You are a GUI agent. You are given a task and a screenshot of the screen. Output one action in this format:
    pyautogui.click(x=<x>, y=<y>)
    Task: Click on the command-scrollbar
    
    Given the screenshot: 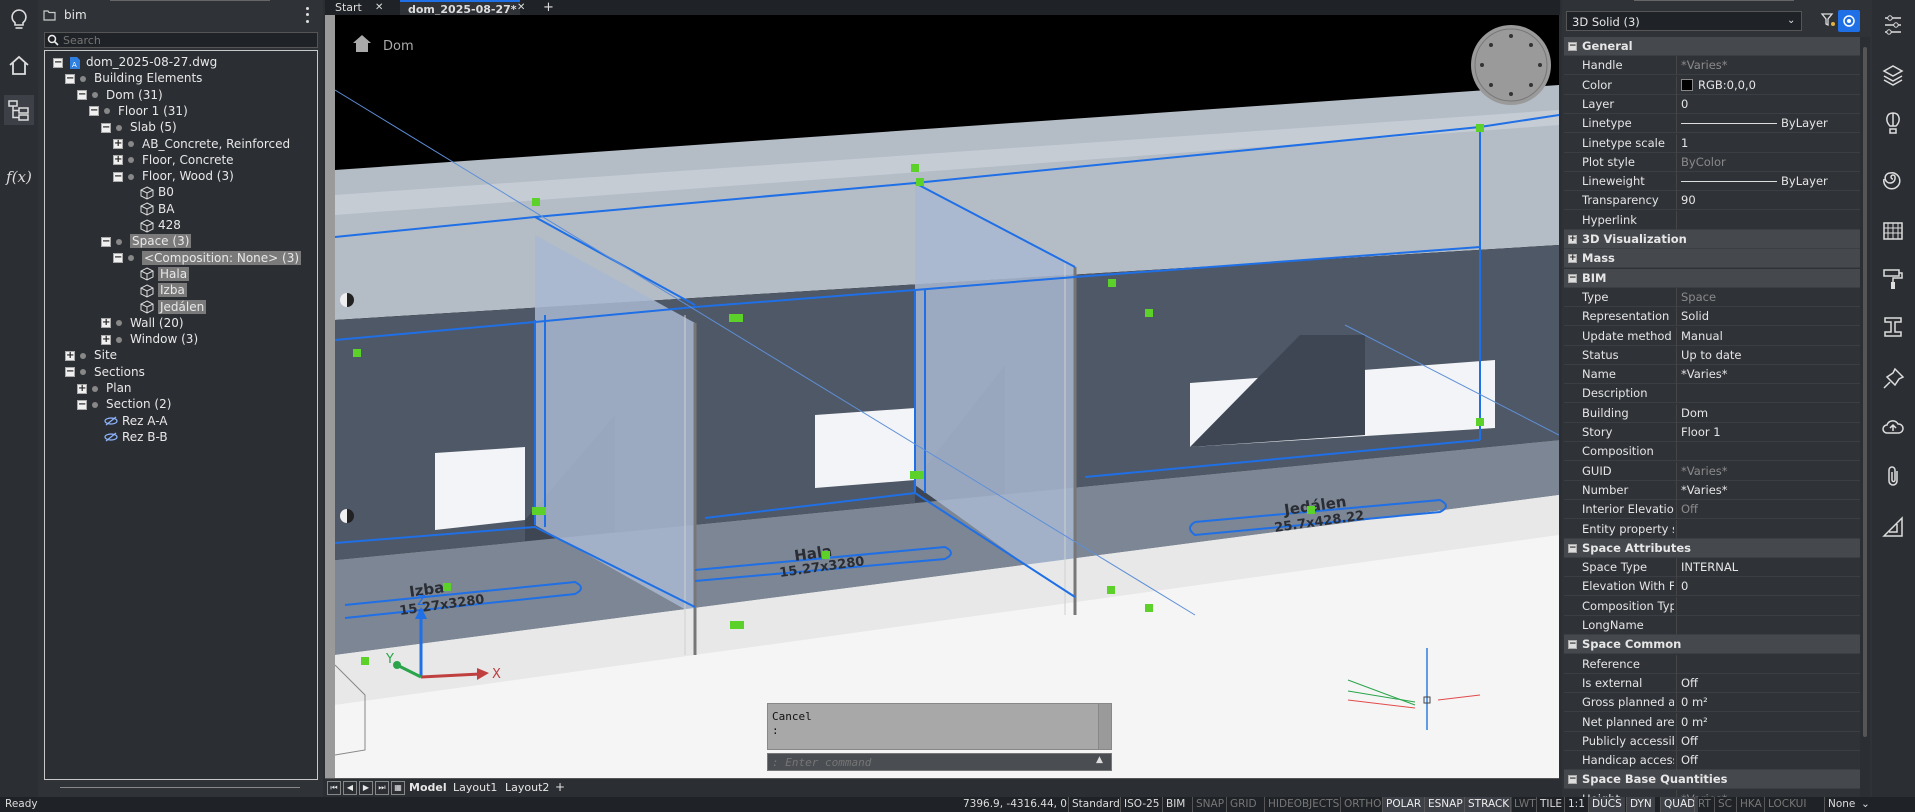 What is the action you would take?
    pyautogui.click(x=1104, y=726)
    